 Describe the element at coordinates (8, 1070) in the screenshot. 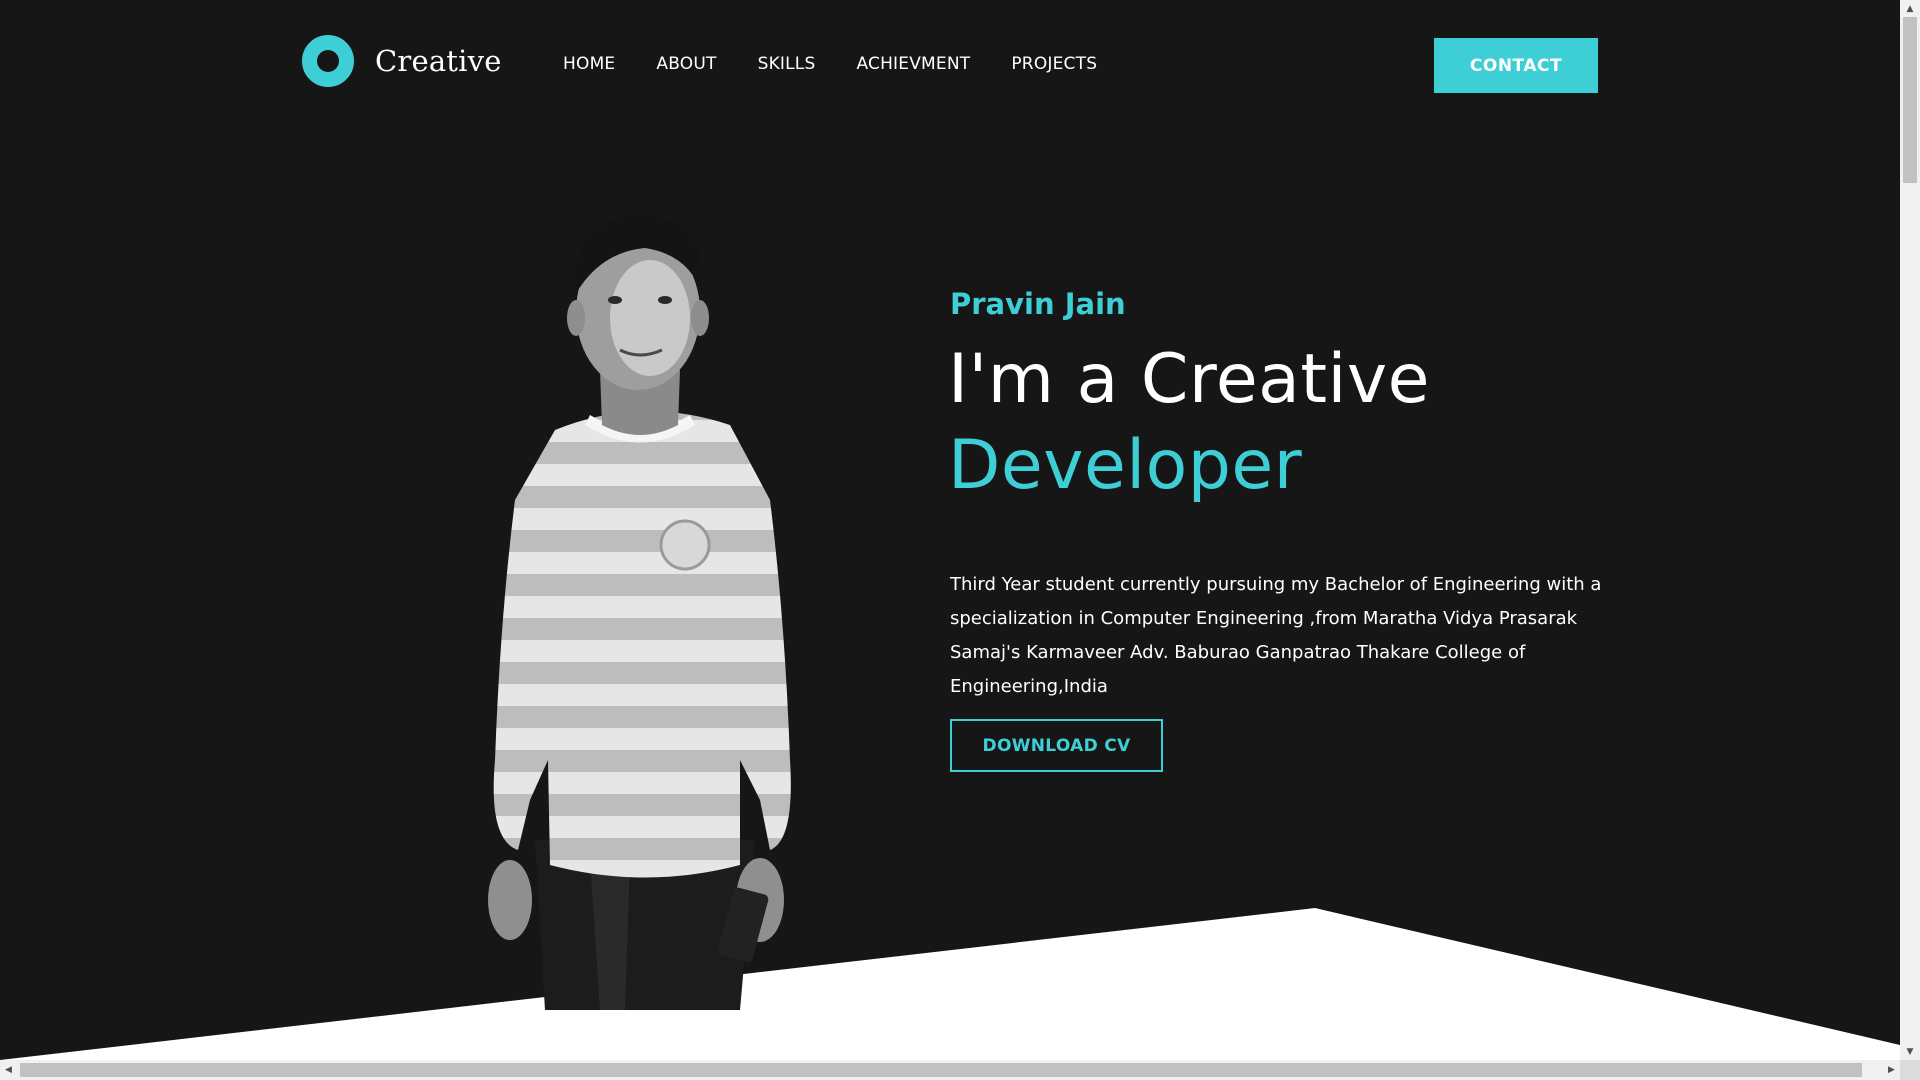

I see `scroll-left-icon: ◀` at that location.